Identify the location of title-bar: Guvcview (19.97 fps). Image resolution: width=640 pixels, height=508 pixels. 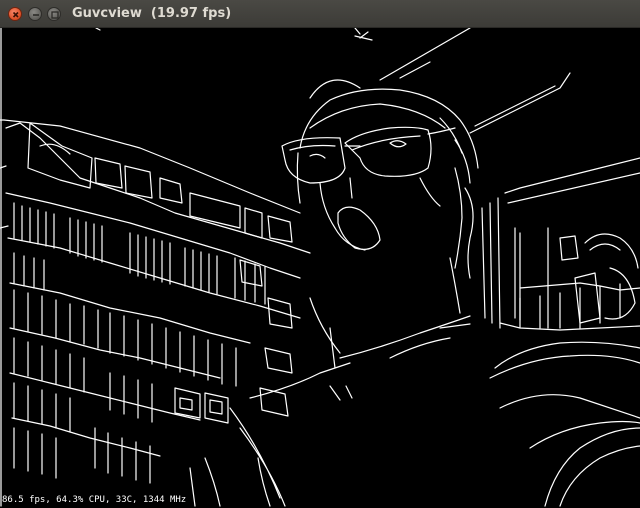
(320, 14).